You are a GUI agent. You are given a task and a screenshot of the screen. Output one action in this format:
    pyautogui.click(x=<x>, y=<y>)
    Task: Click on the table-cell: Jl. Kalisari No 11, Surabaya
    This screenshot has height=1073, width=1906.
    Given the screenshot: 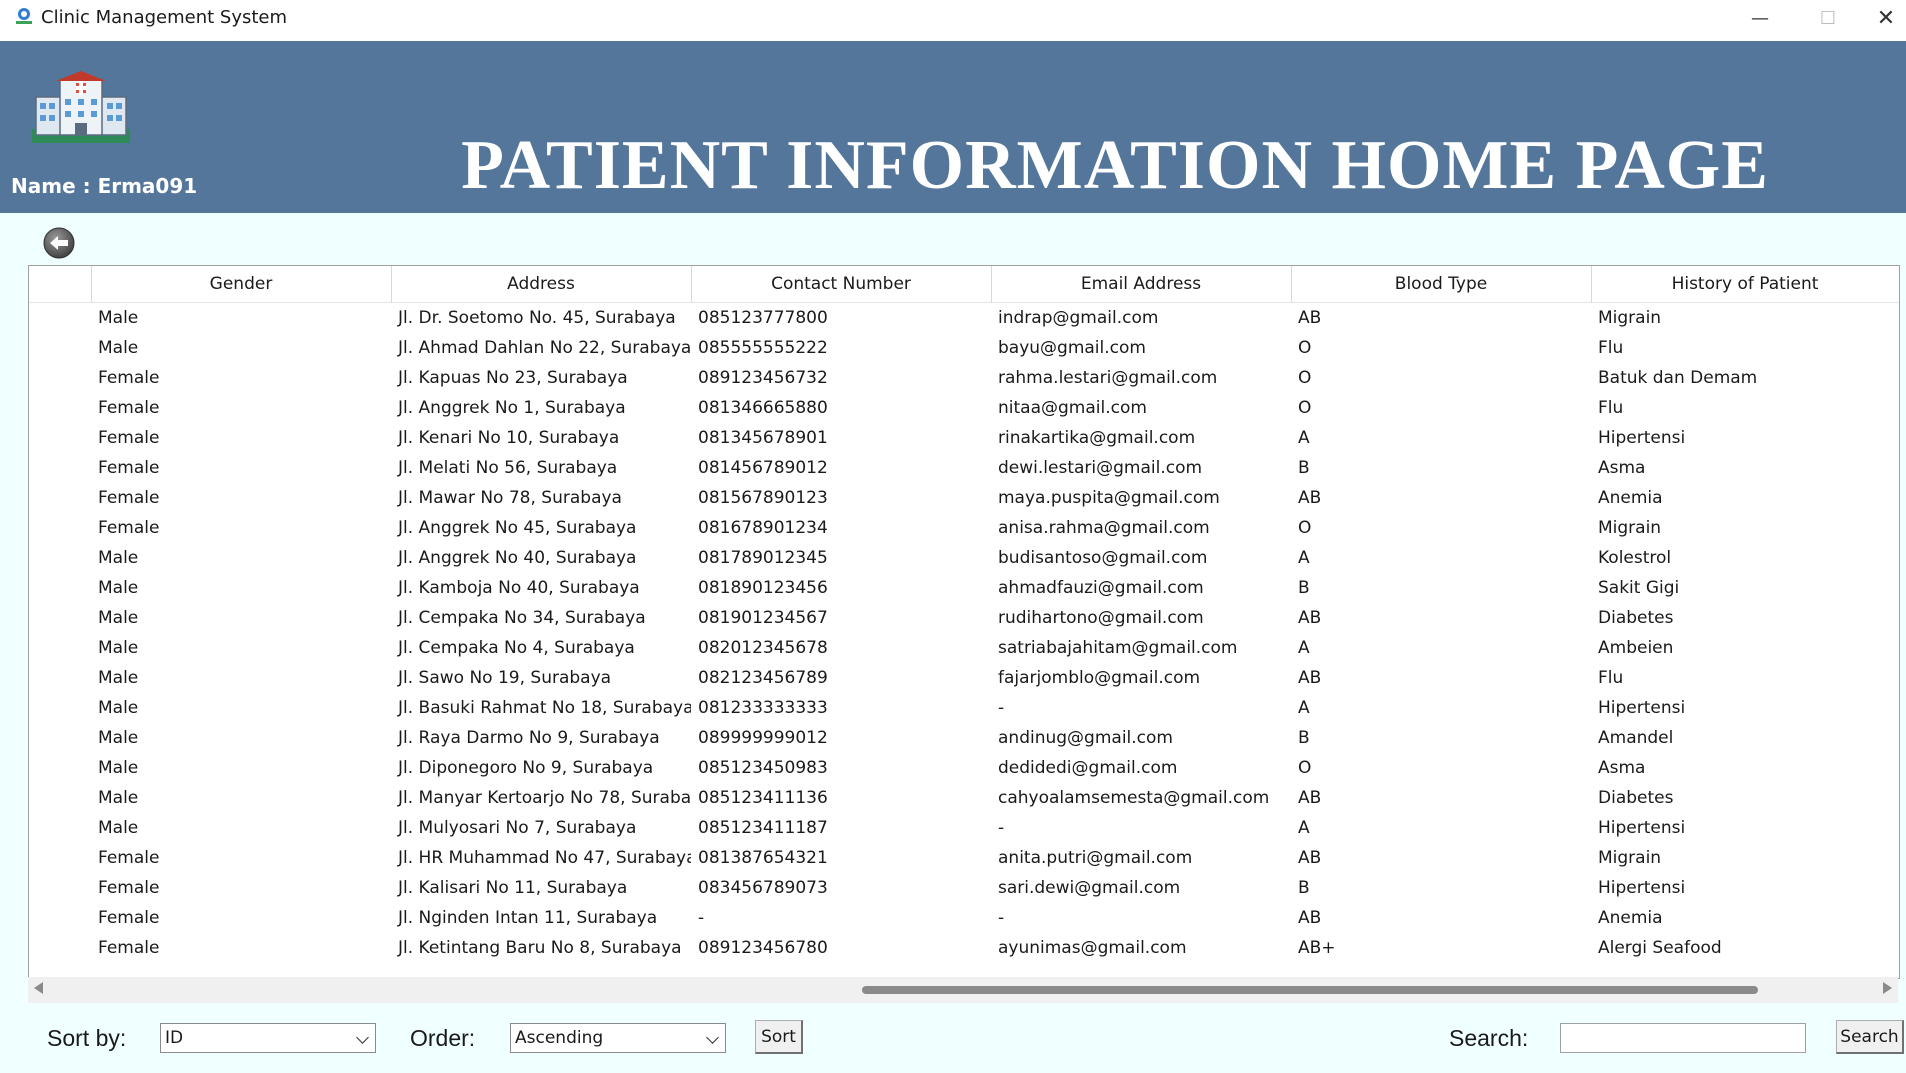 What is the action you would take?
    pyautogui.click(x=541, y=888)
    